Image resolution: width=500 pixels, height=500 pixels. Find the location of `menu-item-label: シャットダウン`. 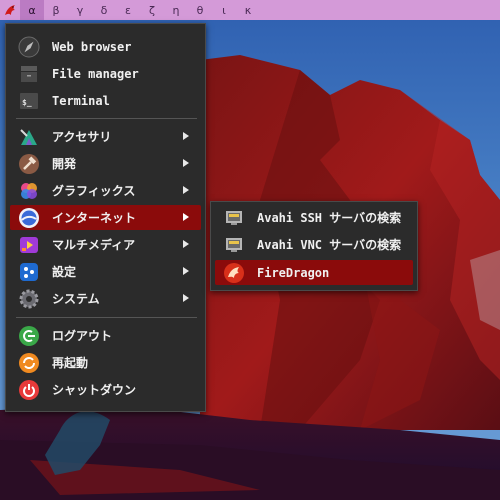

menu-item-label: シャットダウン is located at coordinates (94, 390).